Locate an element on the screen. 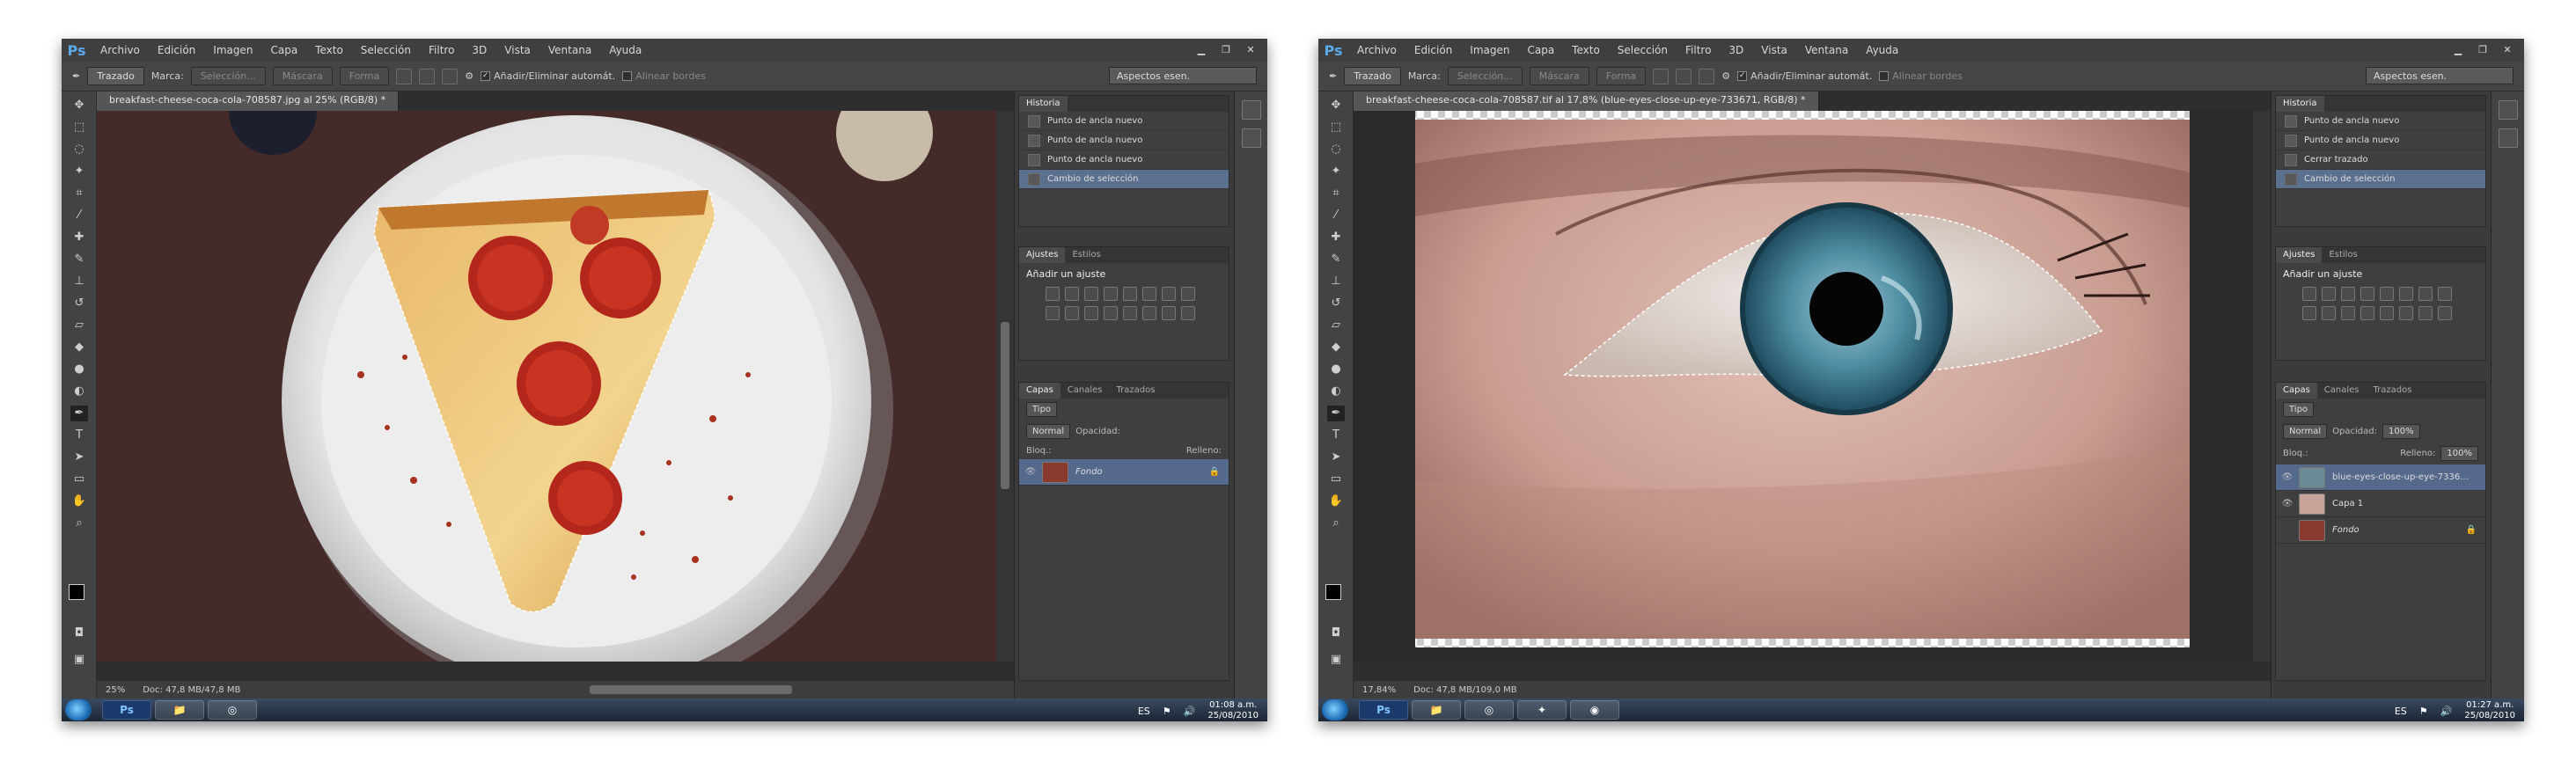 Image resolution: width=2576 pixels, height=768 pixels. restore-icon: ❐ is located at coordinates (1226, 49).